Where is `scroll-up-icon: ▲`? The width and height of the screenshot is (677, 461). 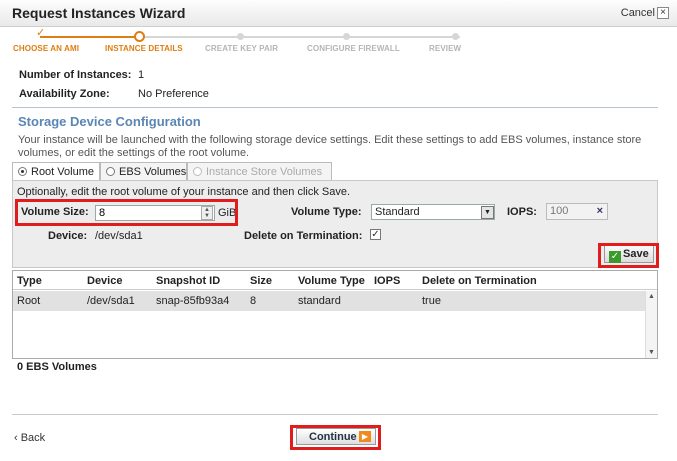 scroll-up-icon: ▲ is located at coordinates (651, 296).